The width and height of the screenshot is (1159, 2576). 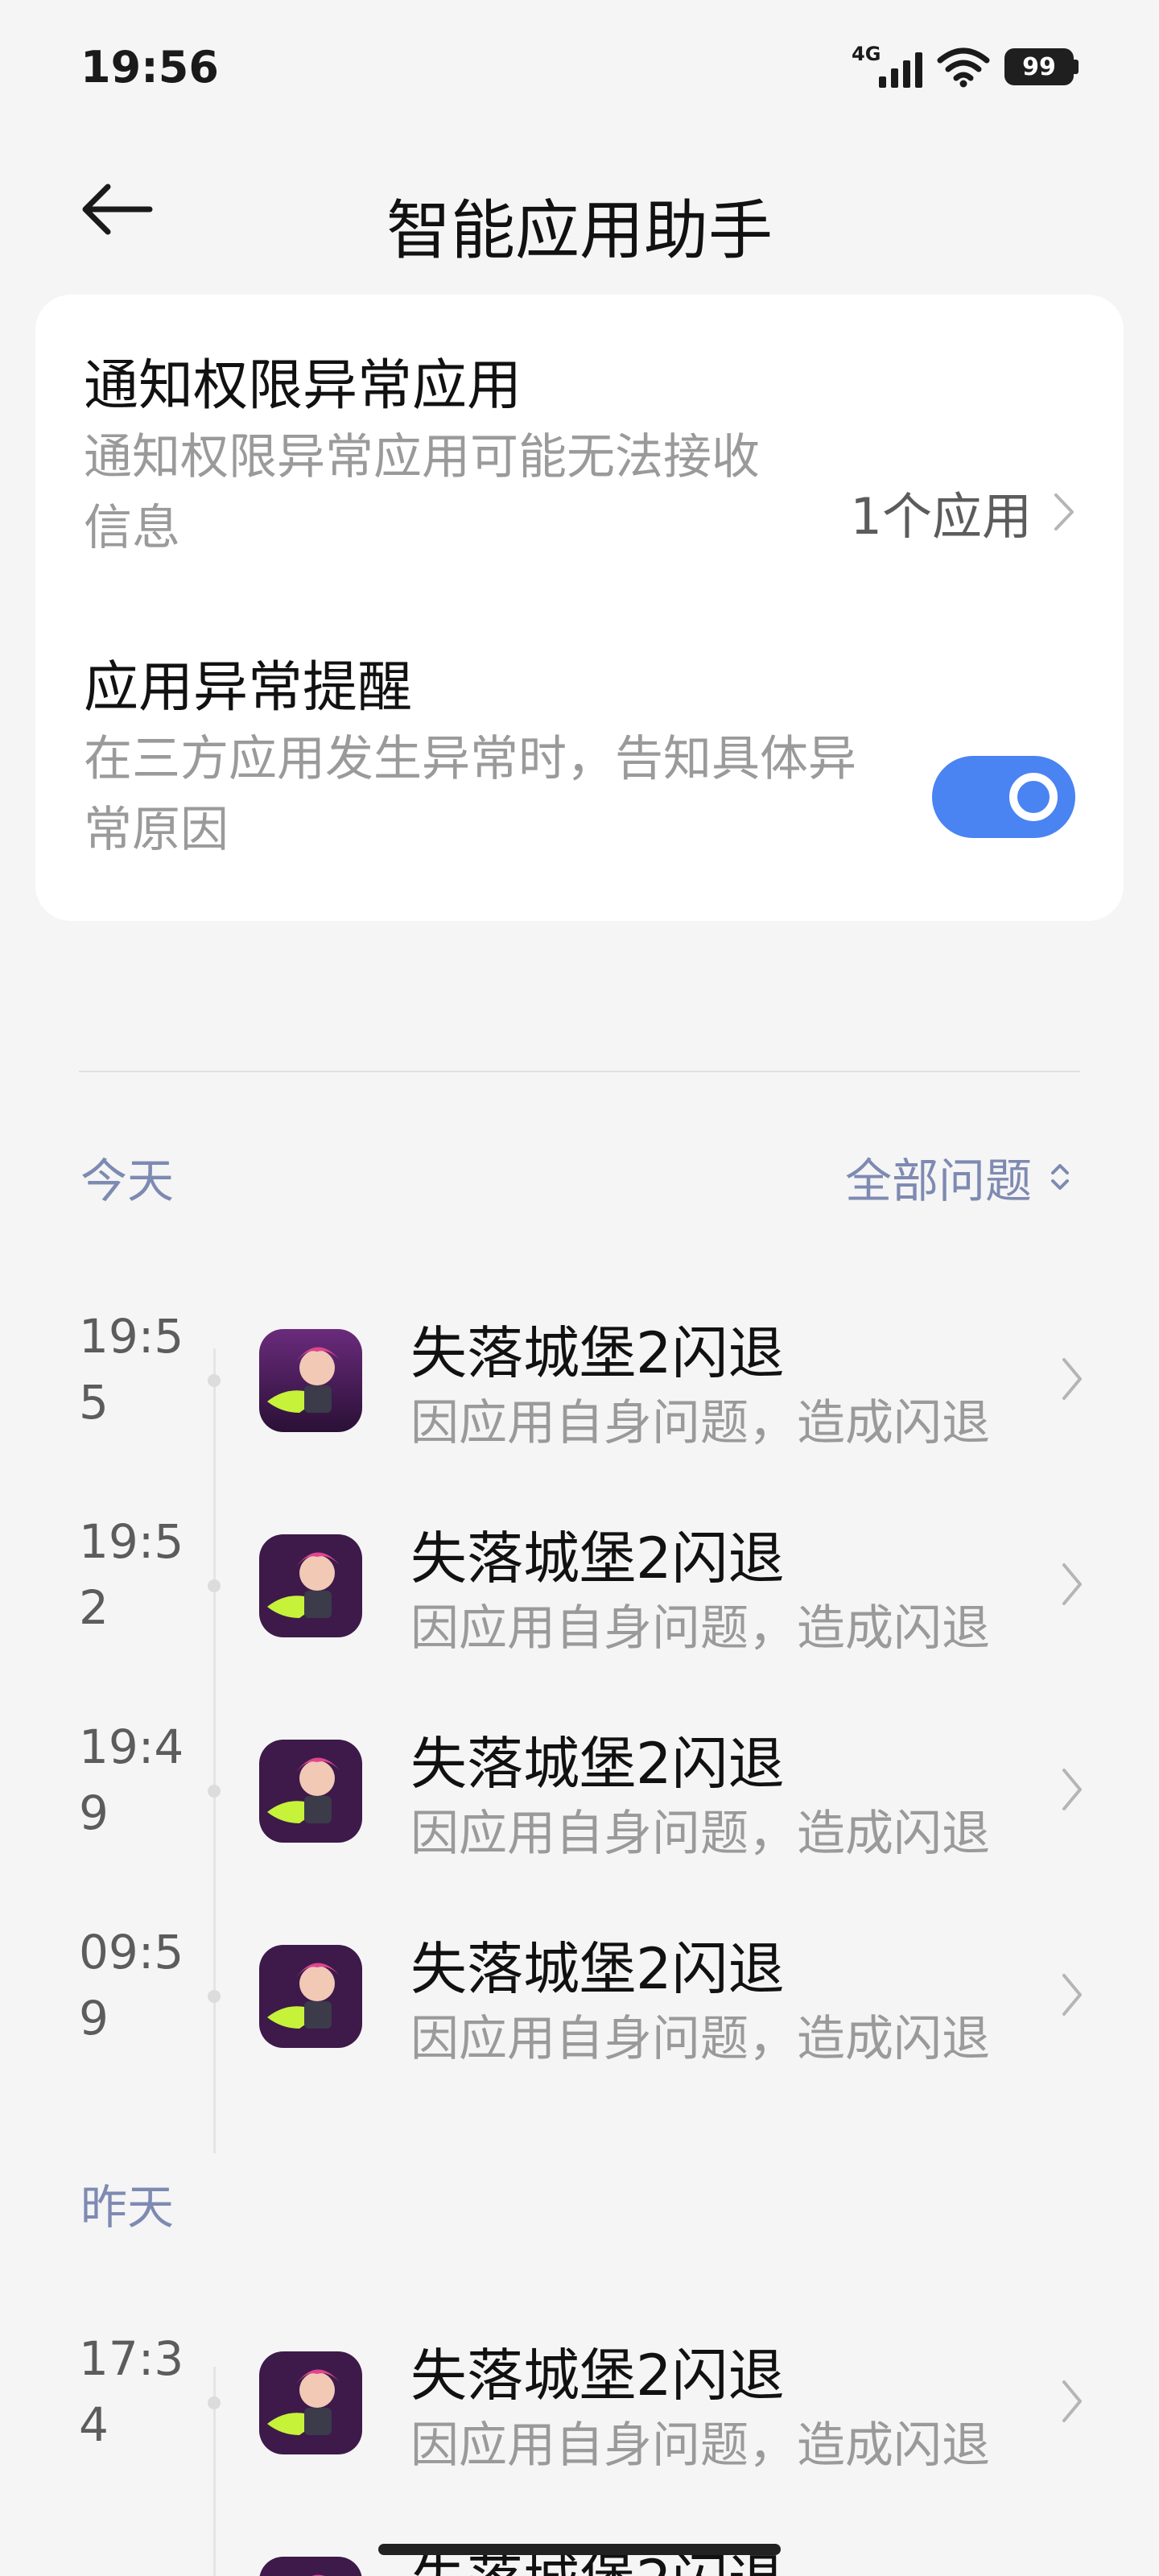 I want to click on event-row: 19:52 失落城堡2闪退 因应用自身问题，造成闪退, so click(x=579, y=1585).